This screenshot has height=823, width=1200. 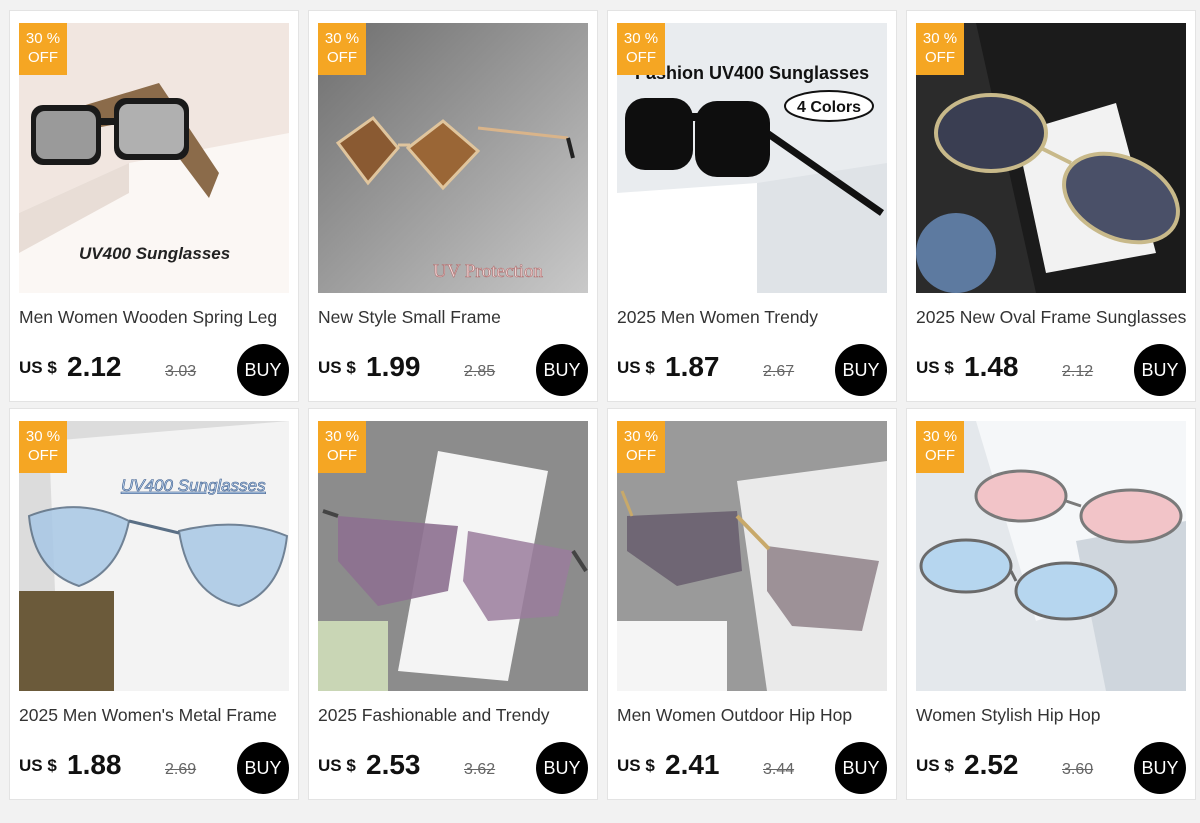 What do you see at coordinates (1078, 769) in the screenshot?
I see `original-price: 3.60` at bounding box center [1078, 769].